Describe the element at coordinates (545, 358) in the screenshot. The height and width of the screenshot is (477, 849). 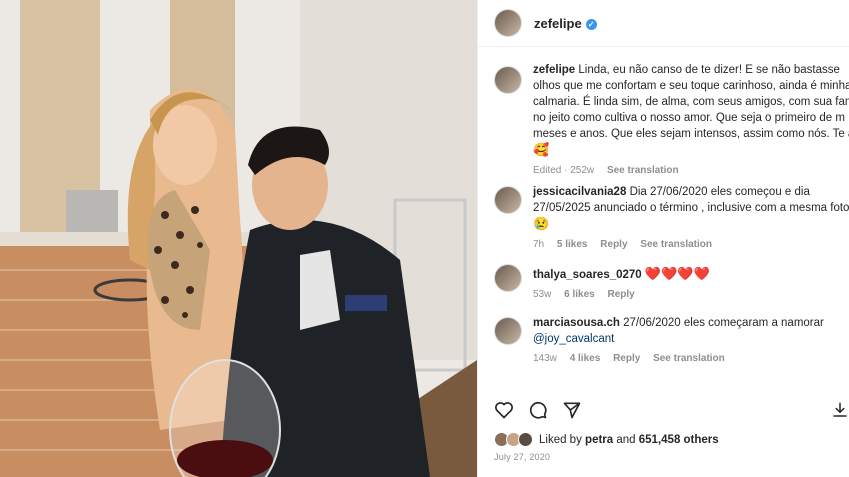
I see `comment-time: 143w` at that location.